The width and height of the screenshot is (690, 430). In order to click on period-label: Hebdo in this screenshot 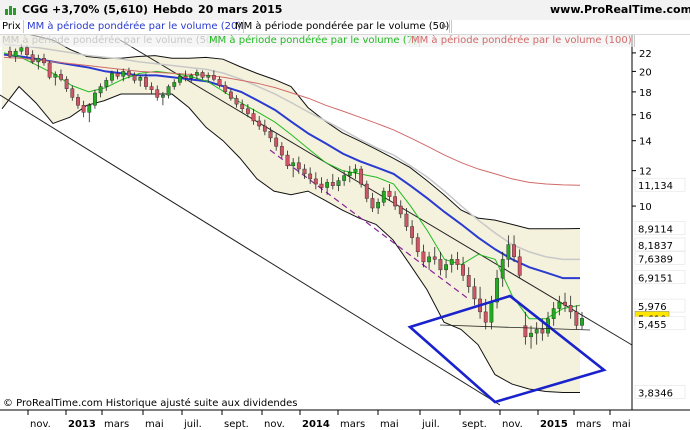, I will do `click(173, 9)`.